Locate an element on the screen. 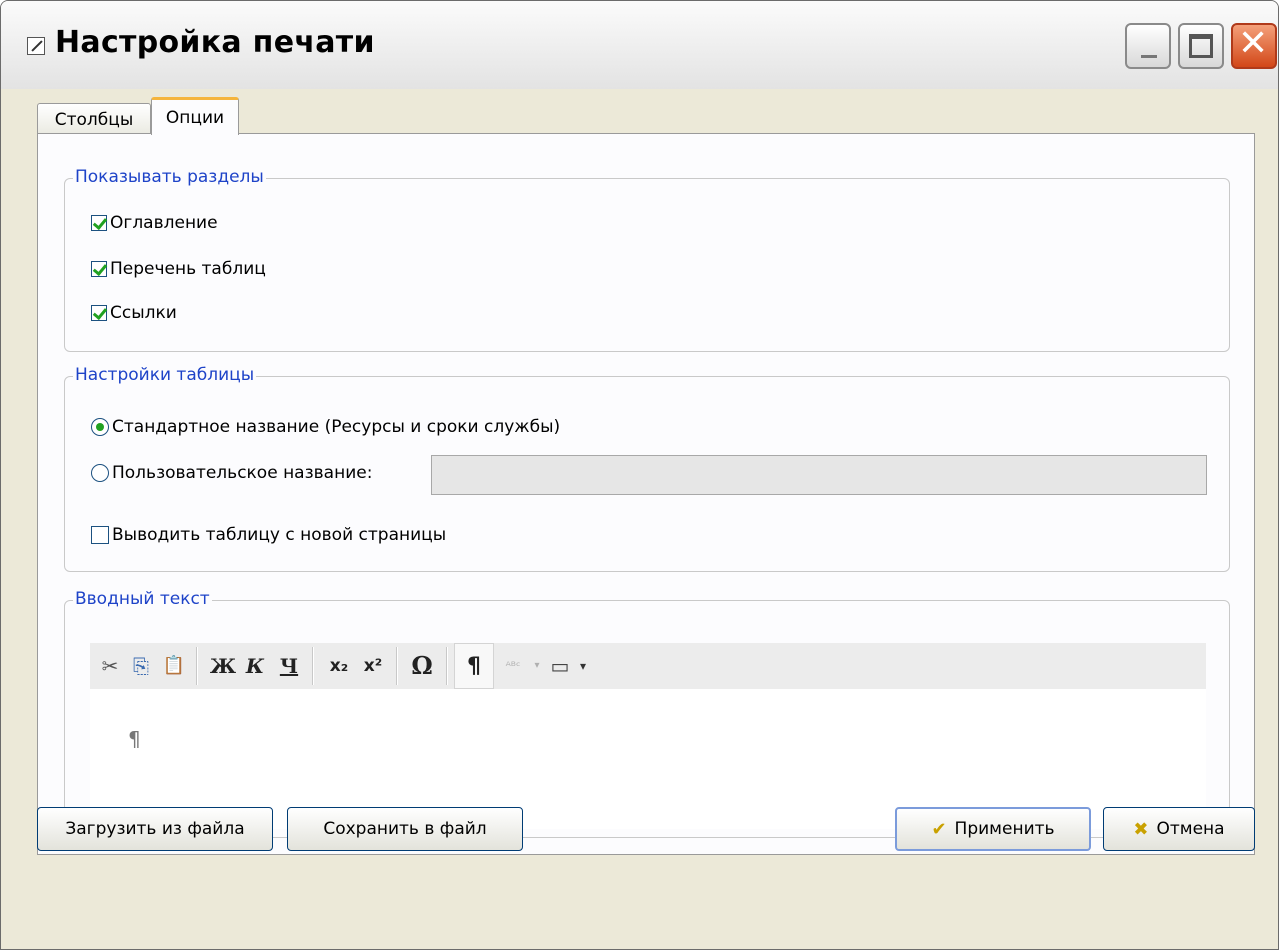 The width and height of the screenshot is (1279, 950). tab-columns: Столбцы is located at coordinates (94, 118).